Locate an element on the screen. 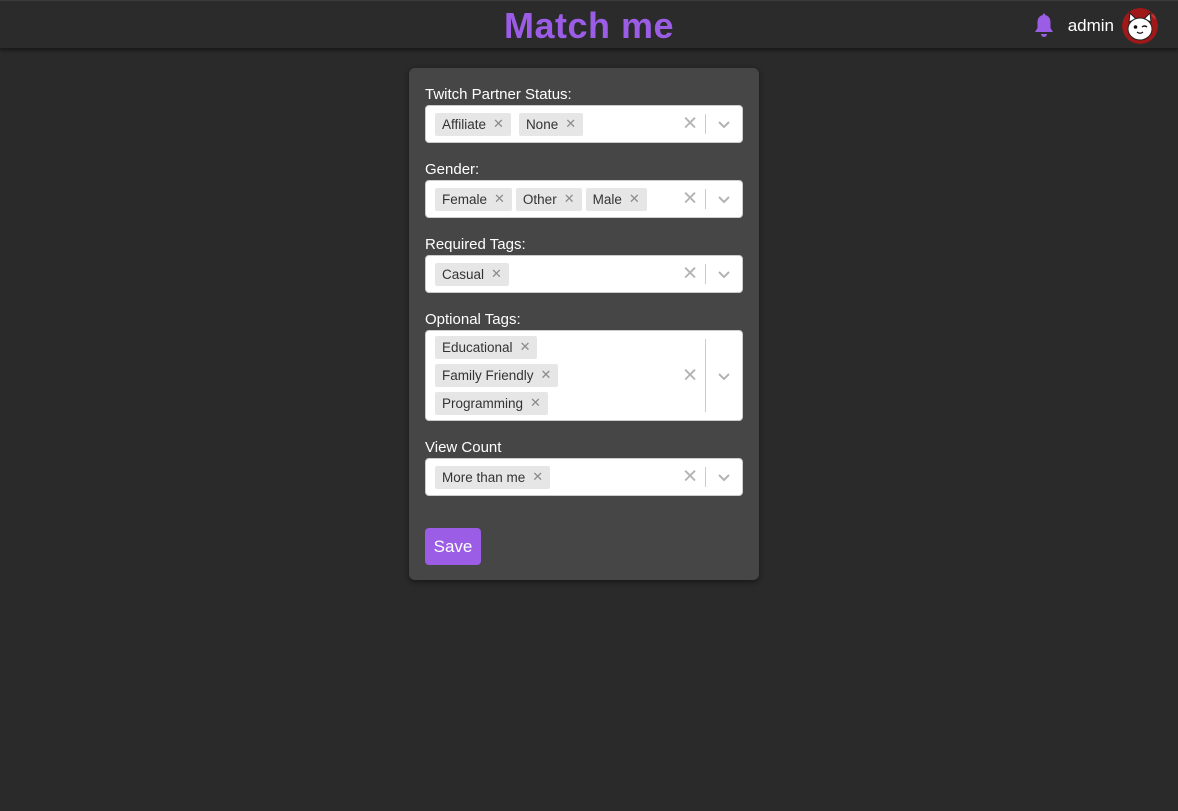 The width and height of the screenshot is (1178, 811). value-chip: Male ✕ is located at coordinates (616, 199).